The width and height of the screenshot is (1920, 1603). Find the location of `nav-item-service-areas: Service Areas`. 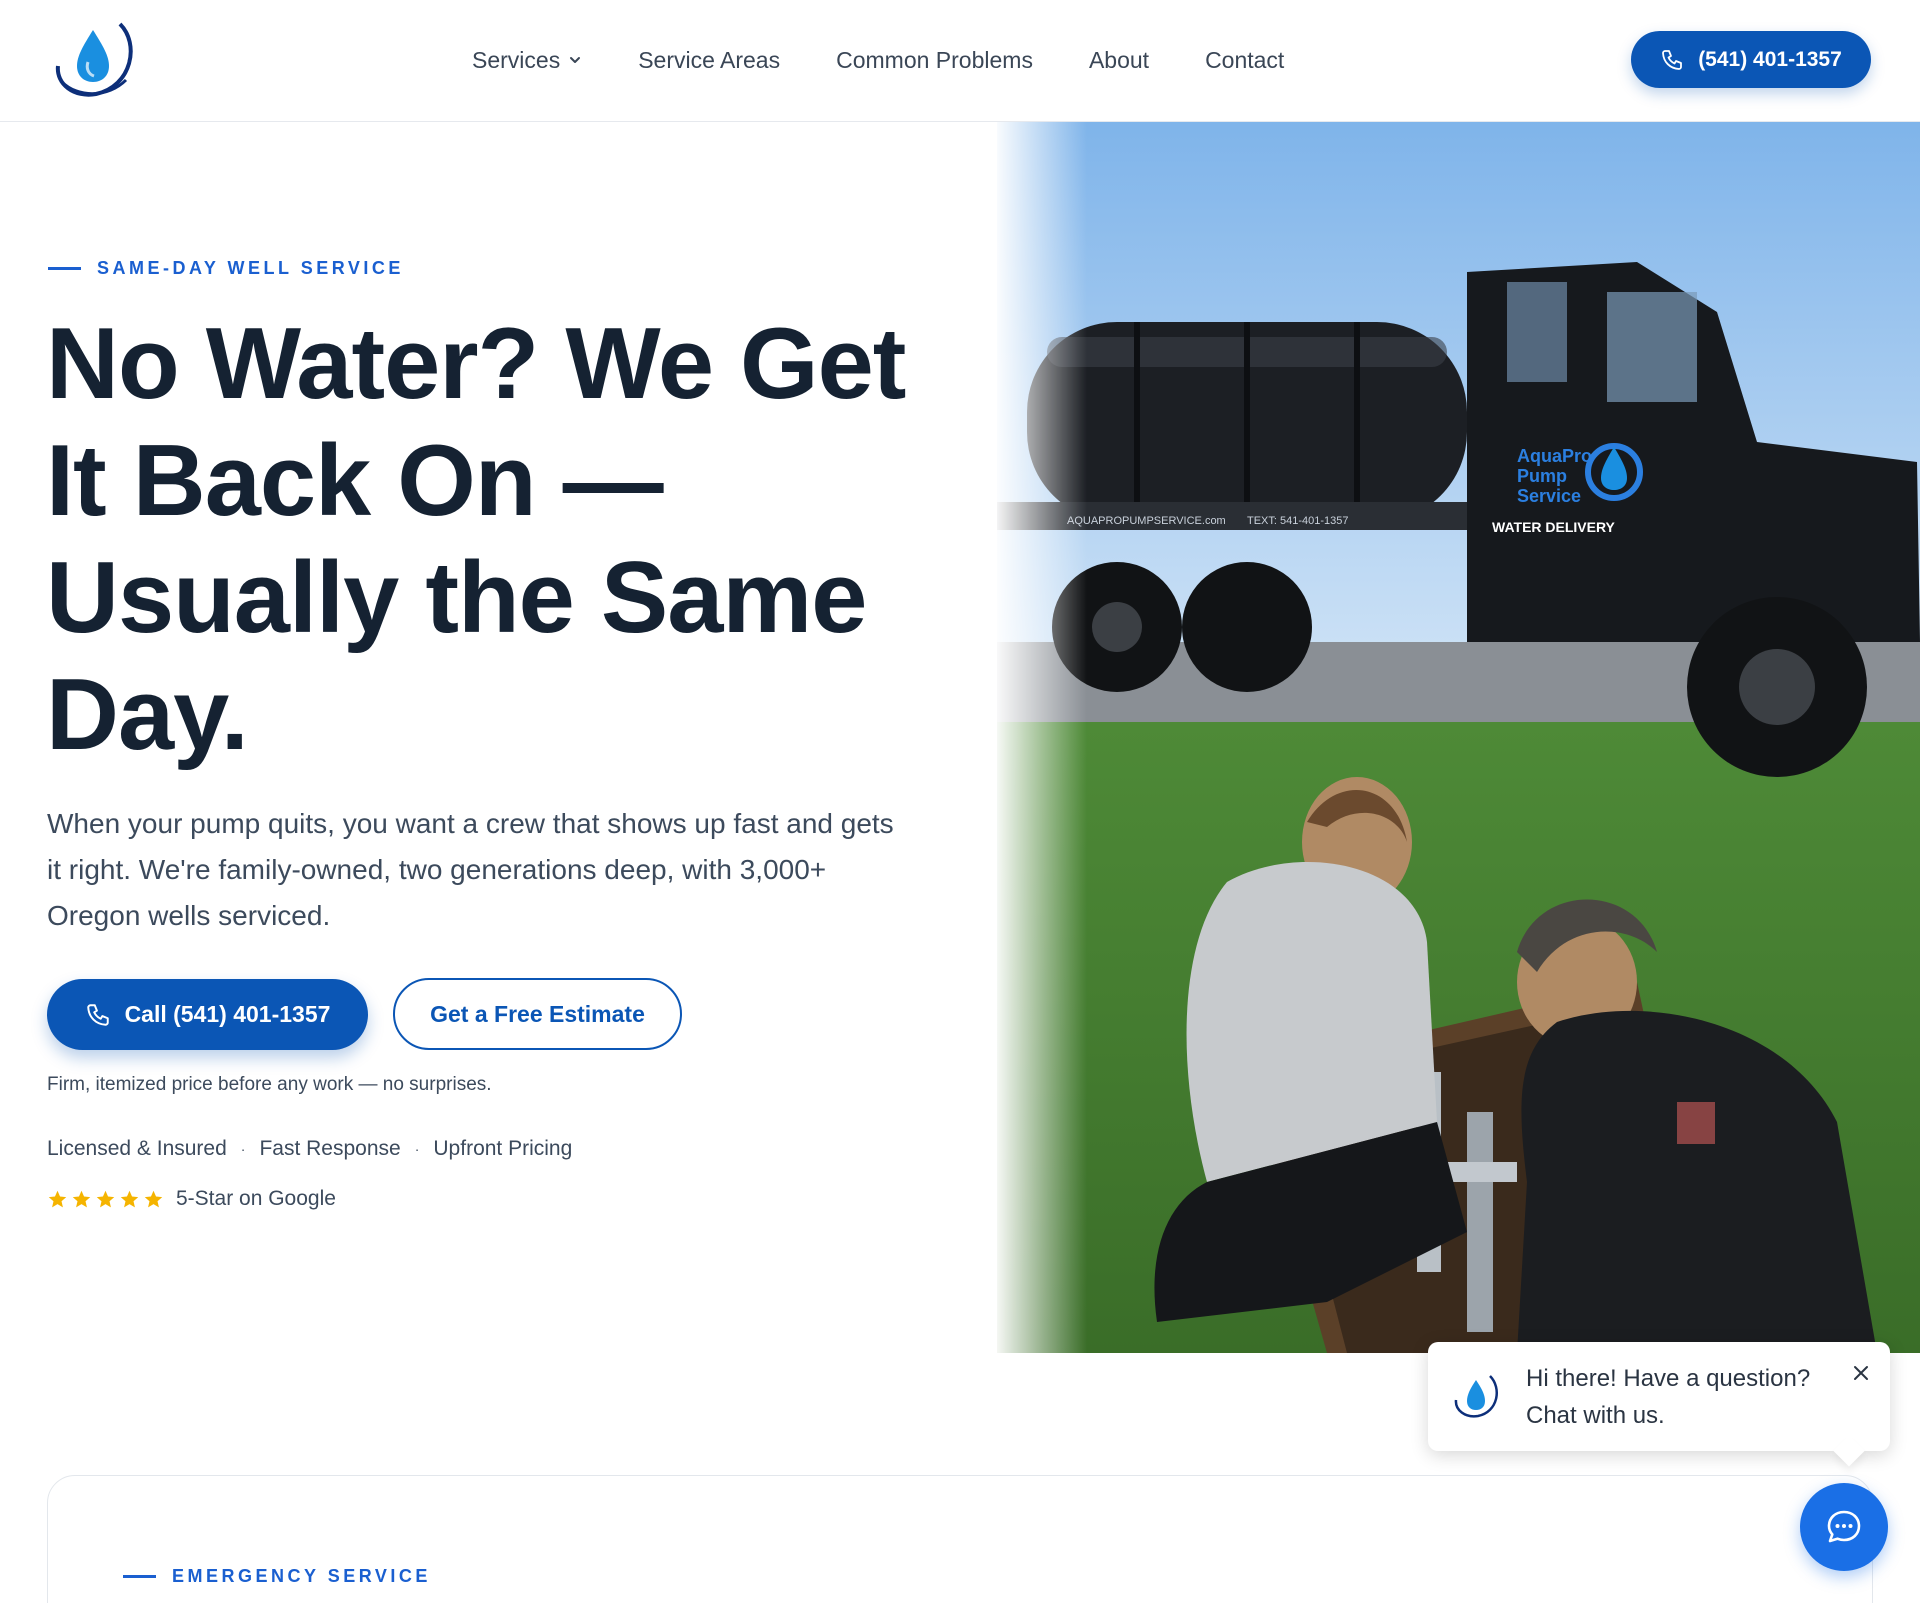

nav-item-service-areas: Service Areas is located at coordinates (709, 60).